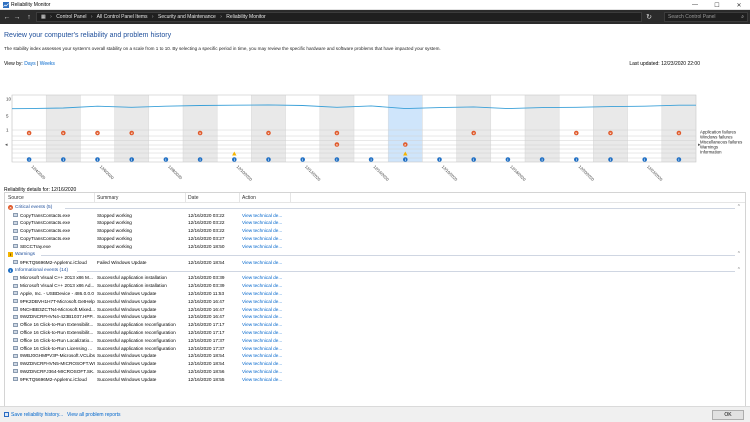  I want to click on col-action: Action, so click(249, 198).